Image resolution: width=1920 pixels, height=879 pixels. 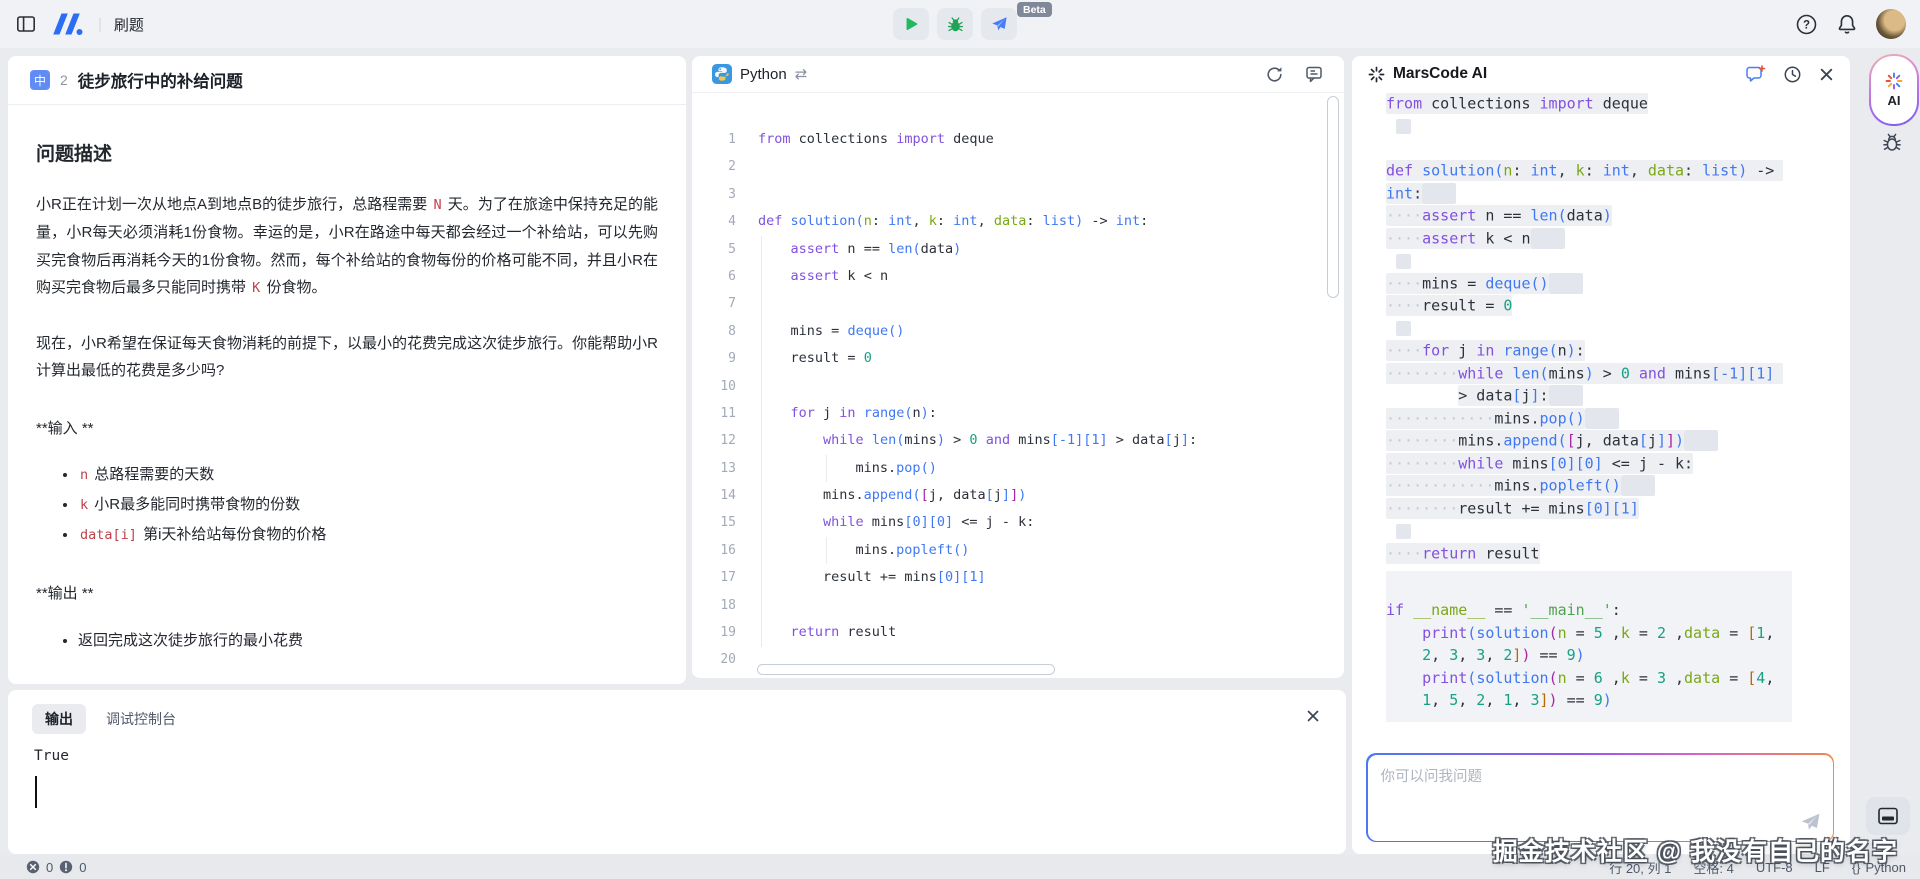 What do you see at coordinates (763, 74) in the screenshot?
I see `language-label: Python` at bounding box center [763, 74].